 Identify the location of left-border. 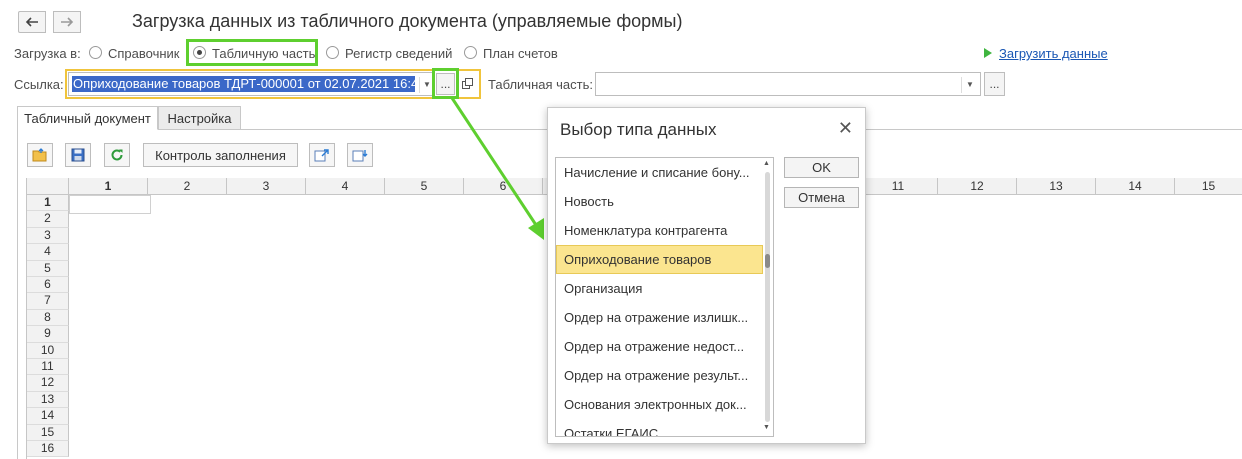
(17, 294).